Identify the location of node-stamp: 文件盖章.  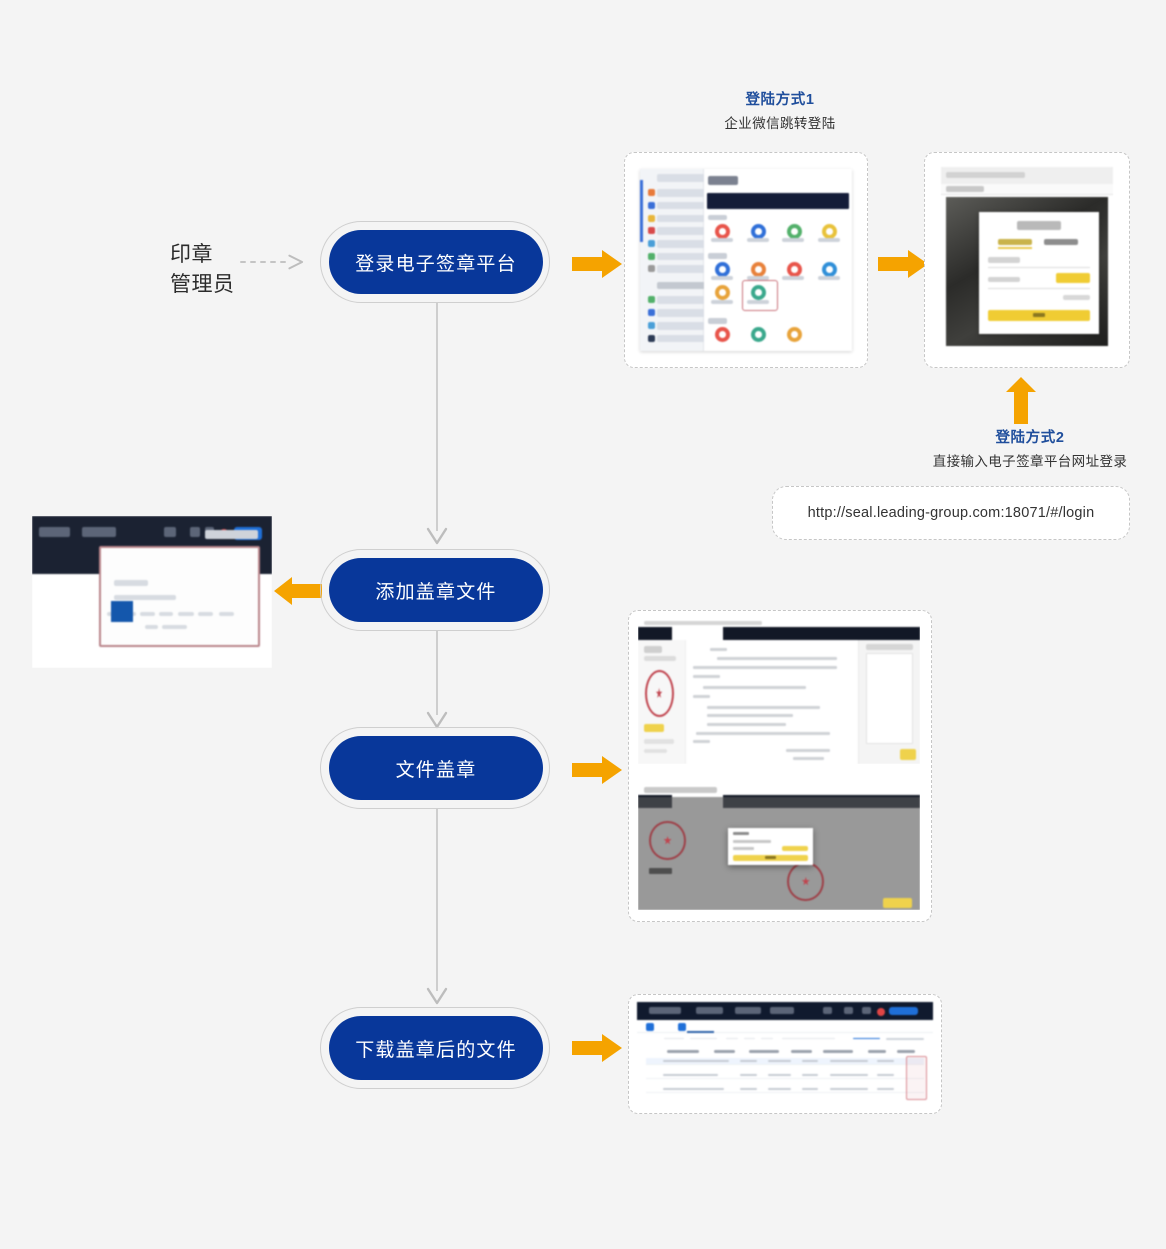
(436, 769).